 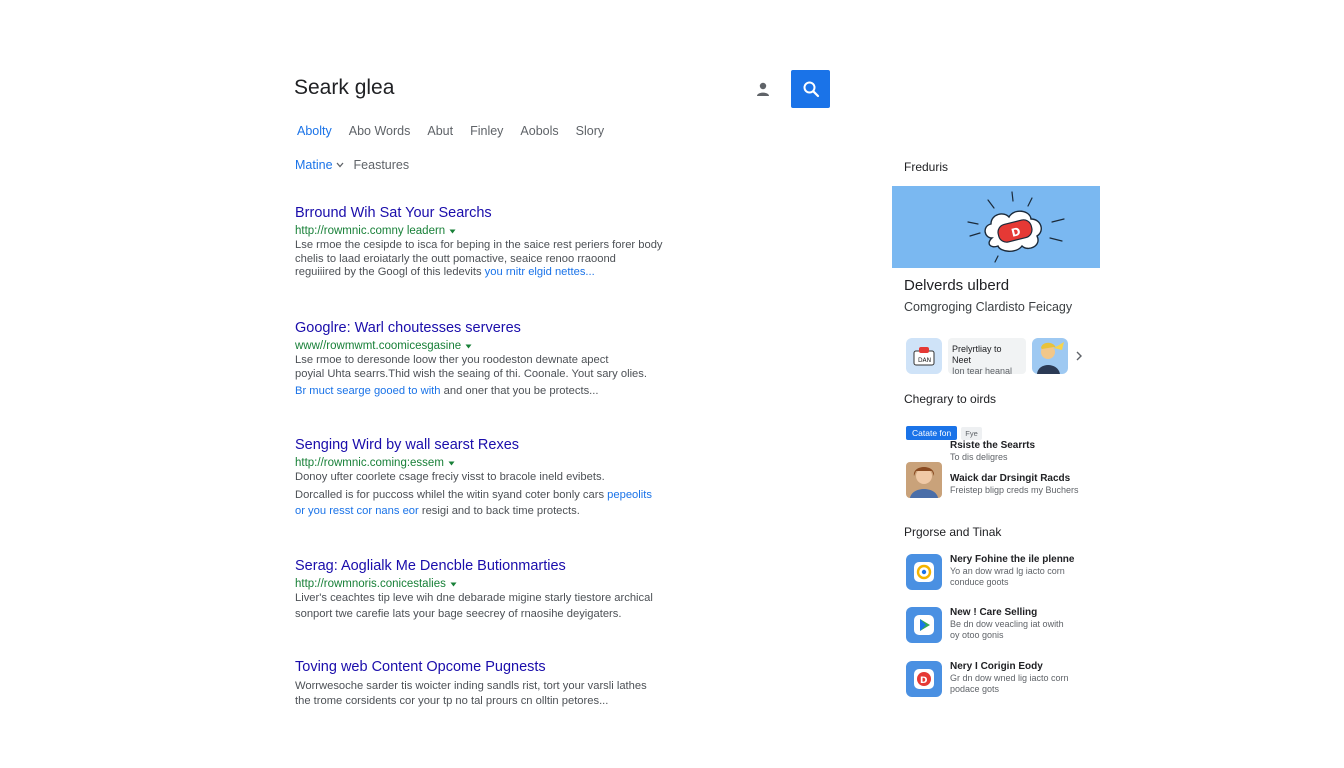 I want to click on result-url: http://rowmnoris.conicestalies, so click(x=500, y=584).